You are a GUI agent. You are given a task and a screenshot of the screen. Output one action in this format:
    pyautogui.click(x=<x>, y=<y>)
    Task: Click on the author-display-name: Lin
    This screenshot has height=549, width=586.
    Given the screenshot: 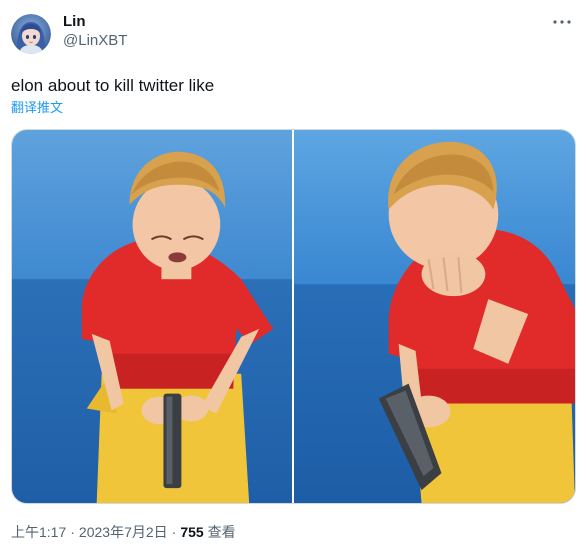 What is the action you would take?
    pyautogui.click(x=95, y=21)
    